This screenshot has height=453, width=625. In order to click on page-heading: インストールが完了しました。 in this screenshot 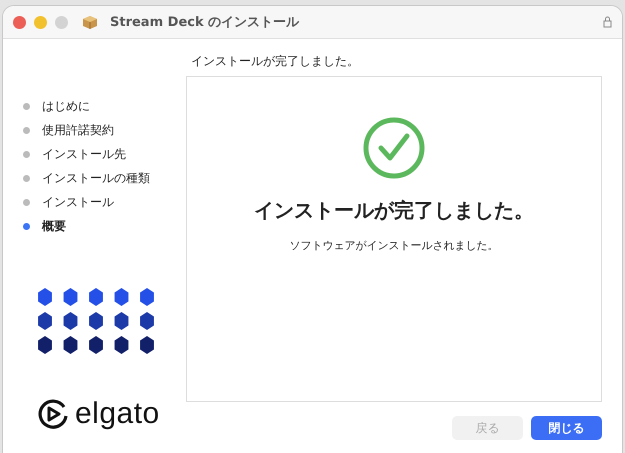, I will do `click(275, 61)`.